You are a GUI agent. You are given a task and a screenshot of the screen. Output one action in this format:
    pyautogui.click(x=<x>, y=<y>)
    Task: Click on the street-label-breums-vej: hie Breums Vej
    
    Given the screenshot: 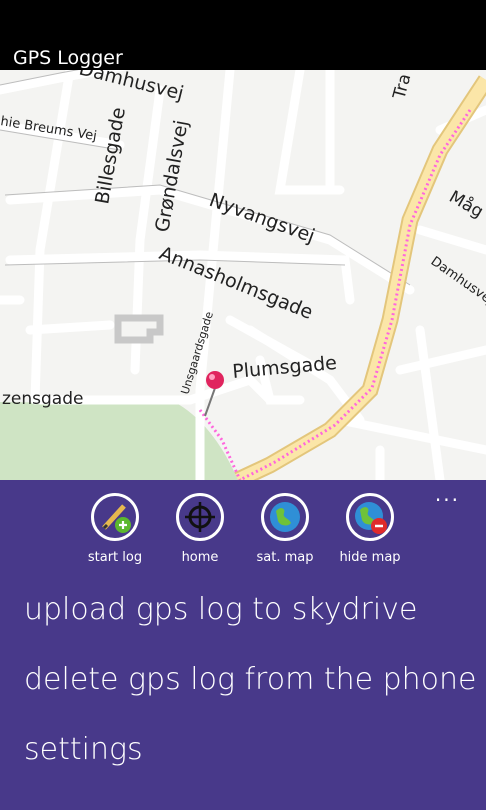 What is the action you would take?
    pyautogui.click(x=49, y=129)
    